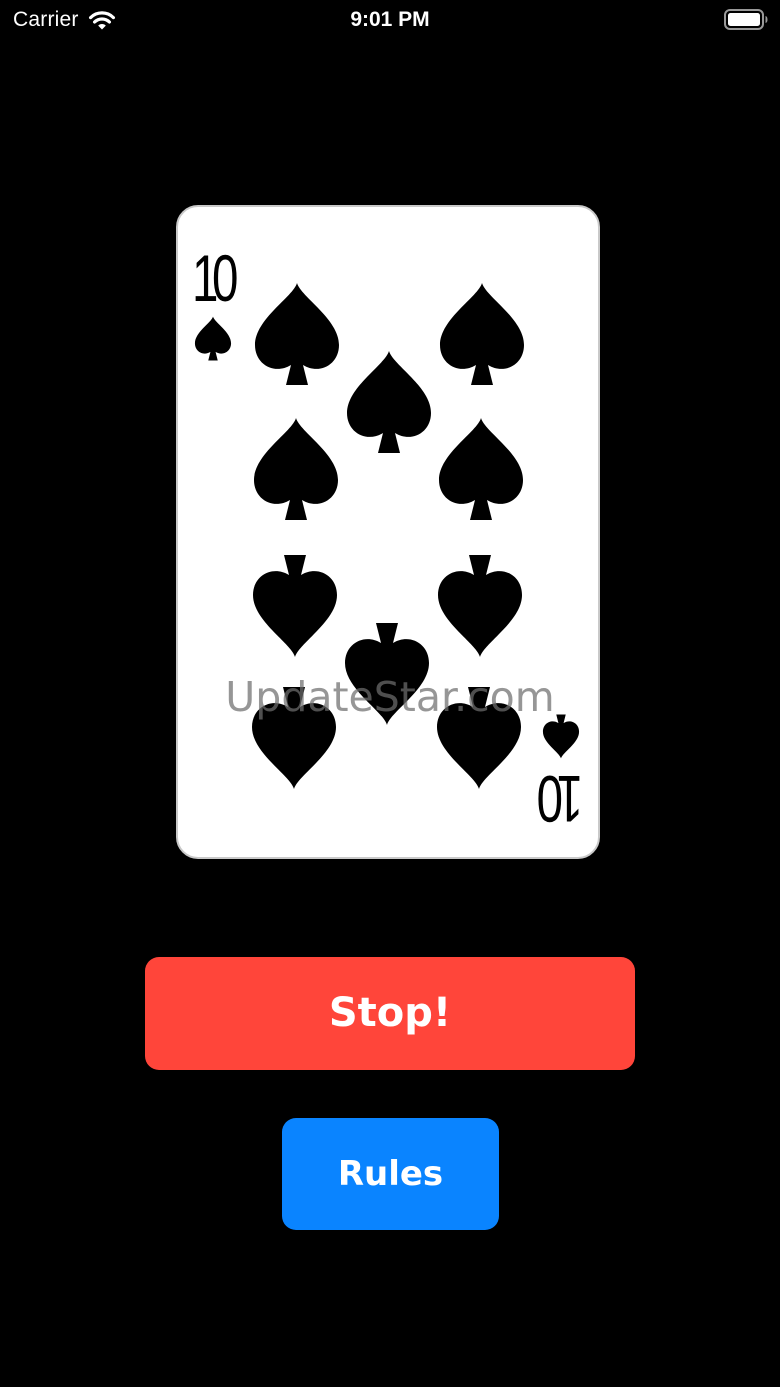  I want to click on corner-spade-icon-top, so click(213, 338).